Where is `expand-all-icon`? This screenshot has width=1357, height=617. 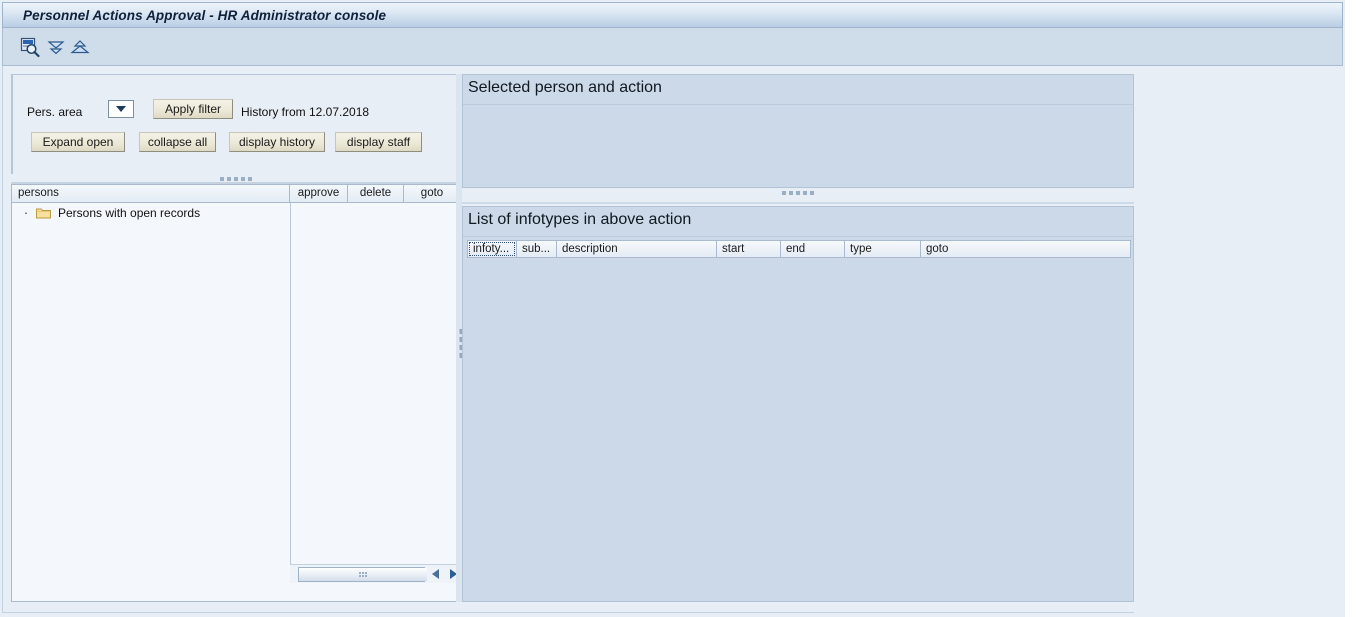
expand-all-icon is located at coordinates (80, 47).